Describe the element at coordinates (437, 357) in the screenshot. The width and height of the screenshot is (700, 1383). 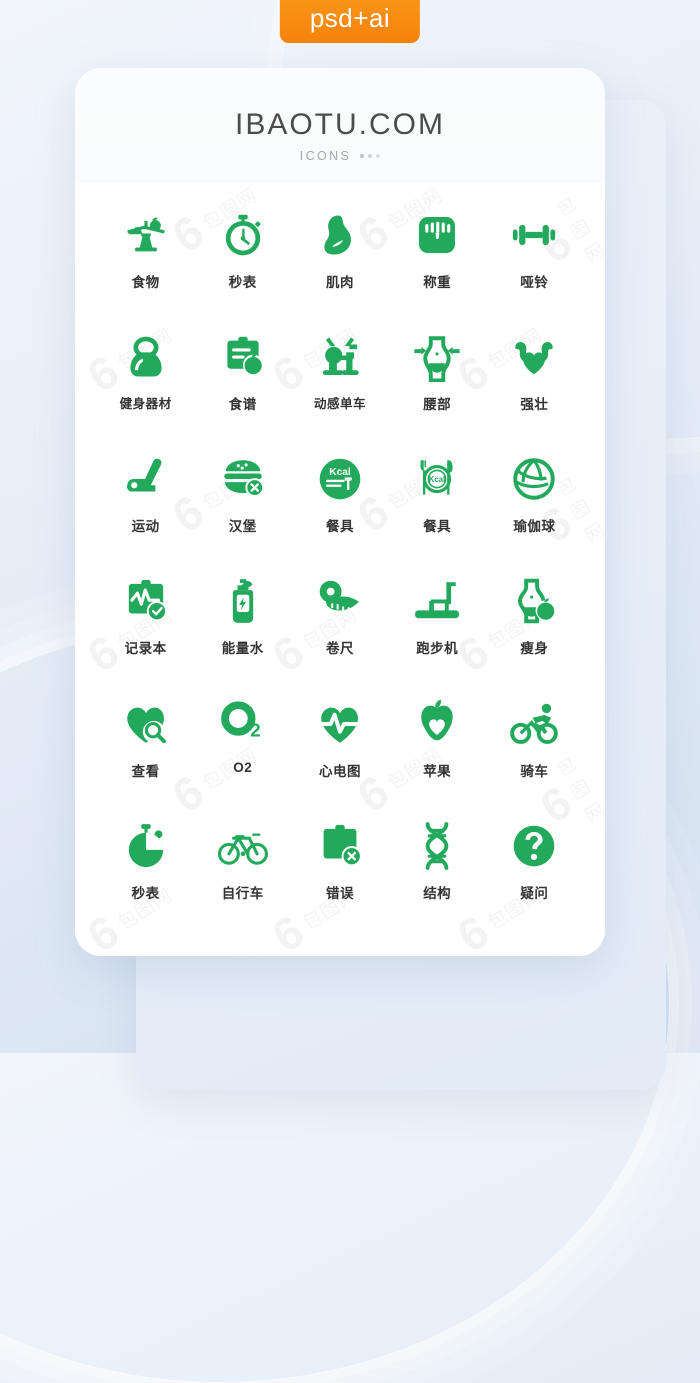
I see `waist-measure-icon` at that location.